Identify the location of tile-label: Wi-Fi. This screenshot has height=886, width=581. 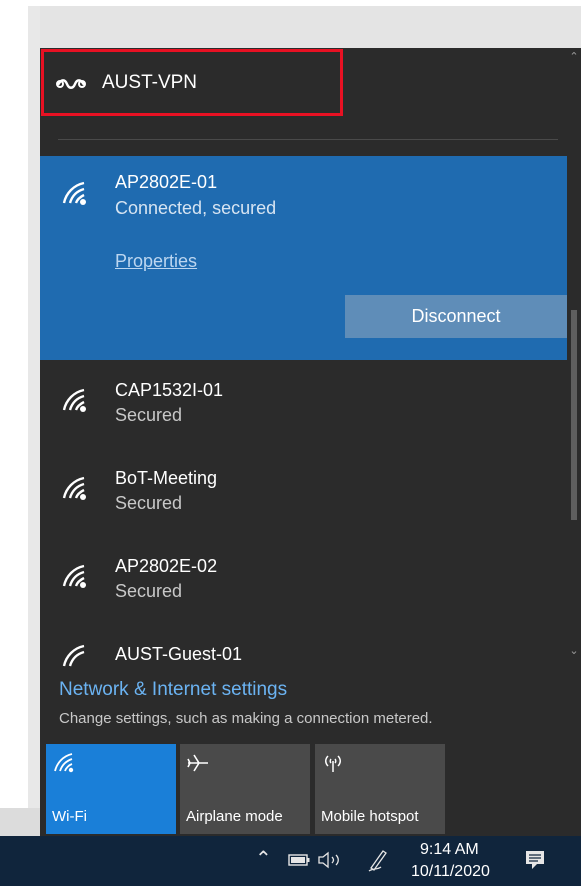
(69, 816).